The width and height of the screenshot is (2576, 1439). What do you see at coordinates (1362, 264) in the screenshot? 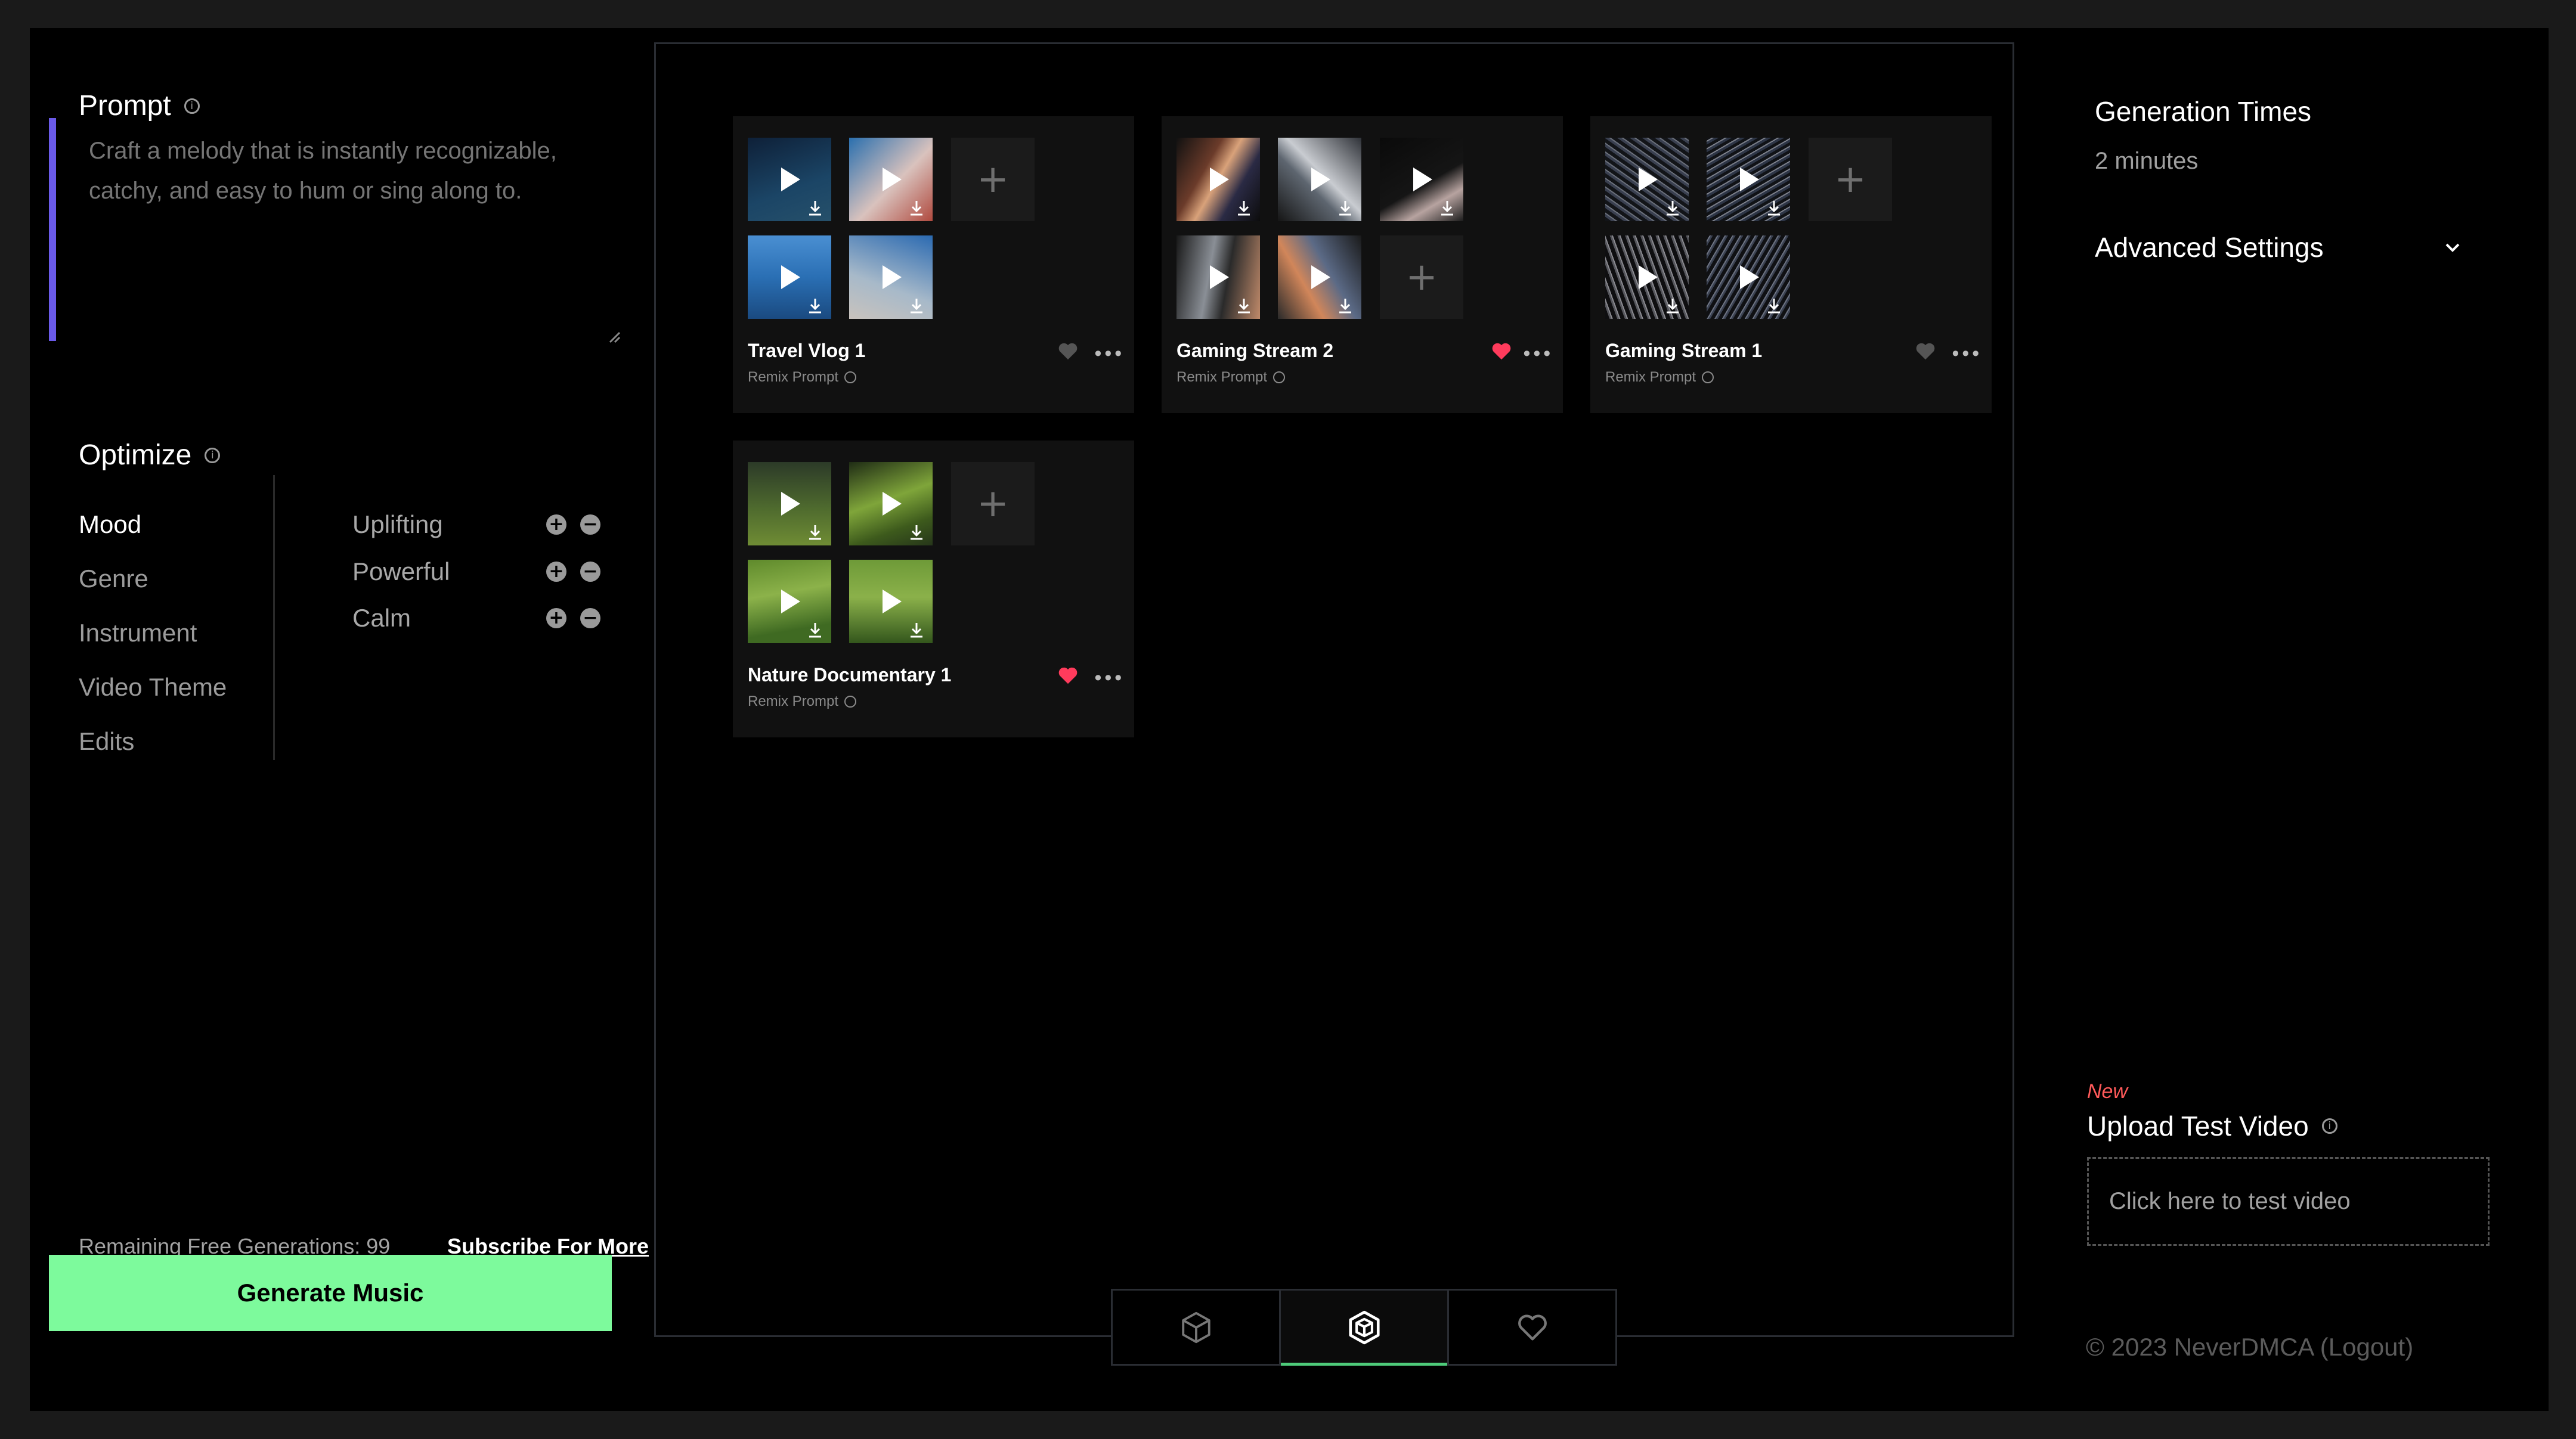
I see `generation-card-gaming-stream-2: + Gaming Stream 2 Remix Prompt •••` at bounding box center [1362, 264].